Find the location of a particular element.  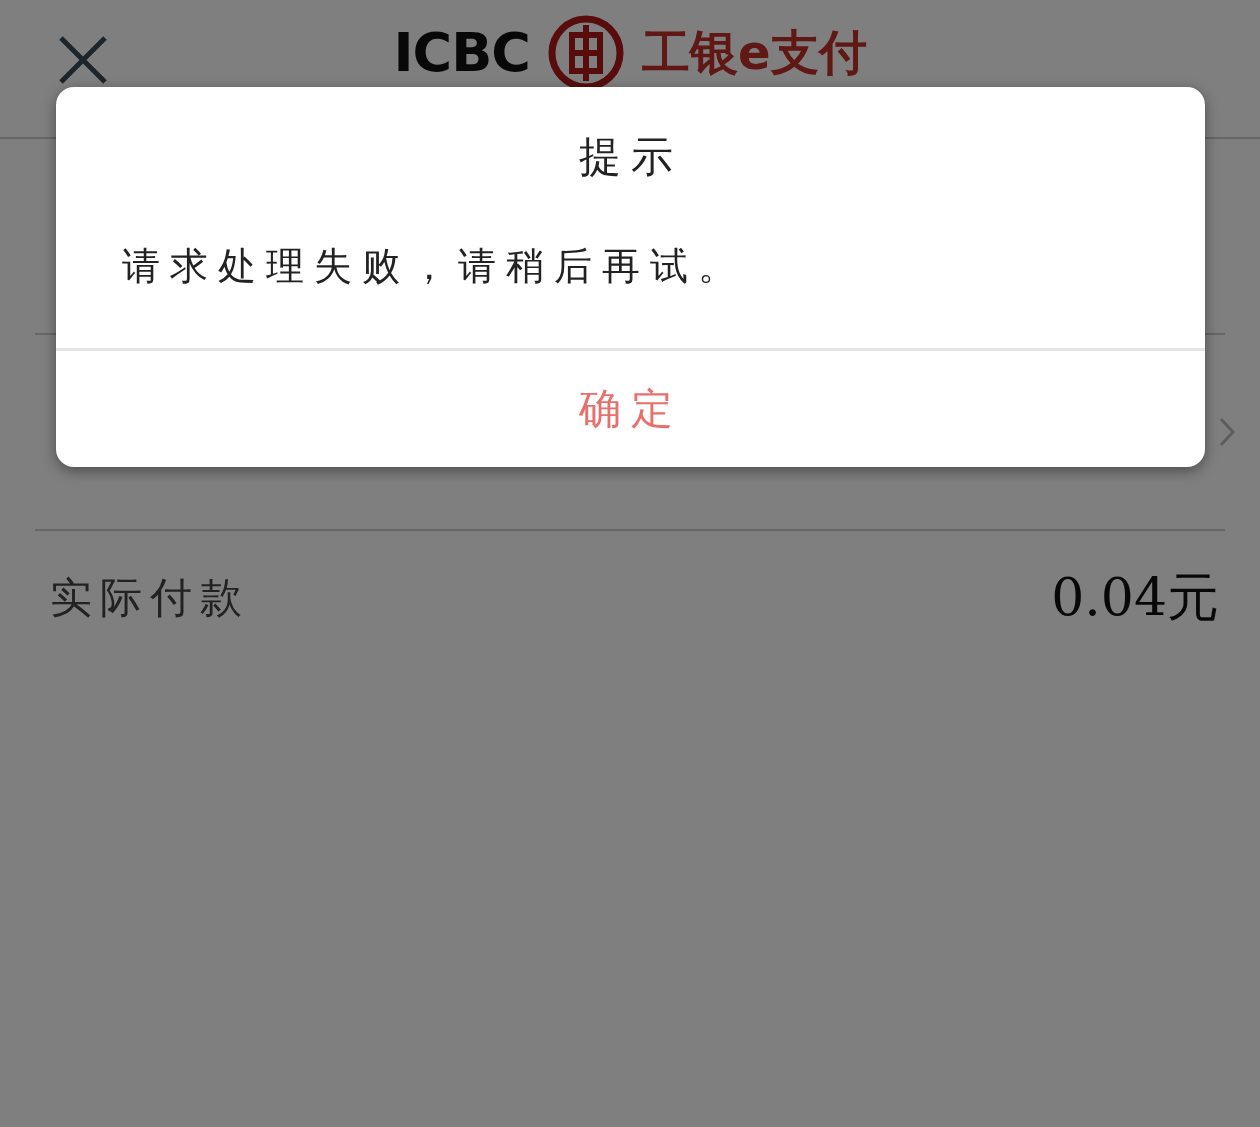

dialog-message: 请求处理失败，请稍后再试。 is located at coordinates (630, 286).